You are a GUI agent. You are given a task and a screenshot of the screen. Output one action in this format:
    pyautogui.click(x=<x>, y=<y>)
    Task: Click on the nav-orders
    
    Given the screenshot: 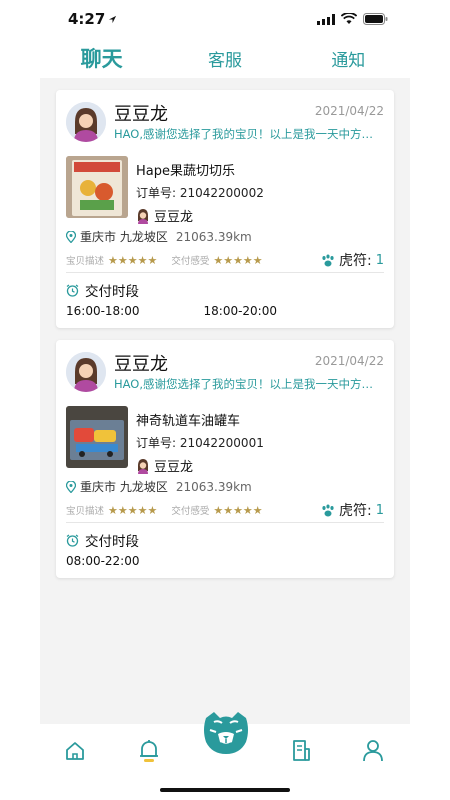 What is the action you would take?
    pyautogui.click(x=301, y=751)
    